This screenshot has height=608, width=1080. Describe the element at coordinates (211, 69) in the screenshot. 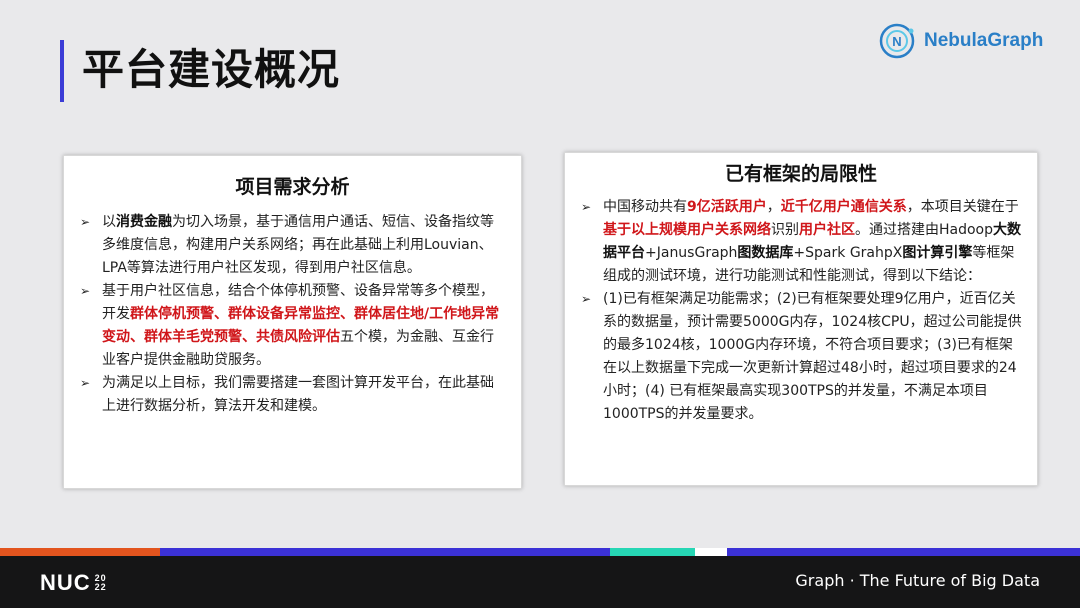

I see `page-title: 平台建设概况` at that location.